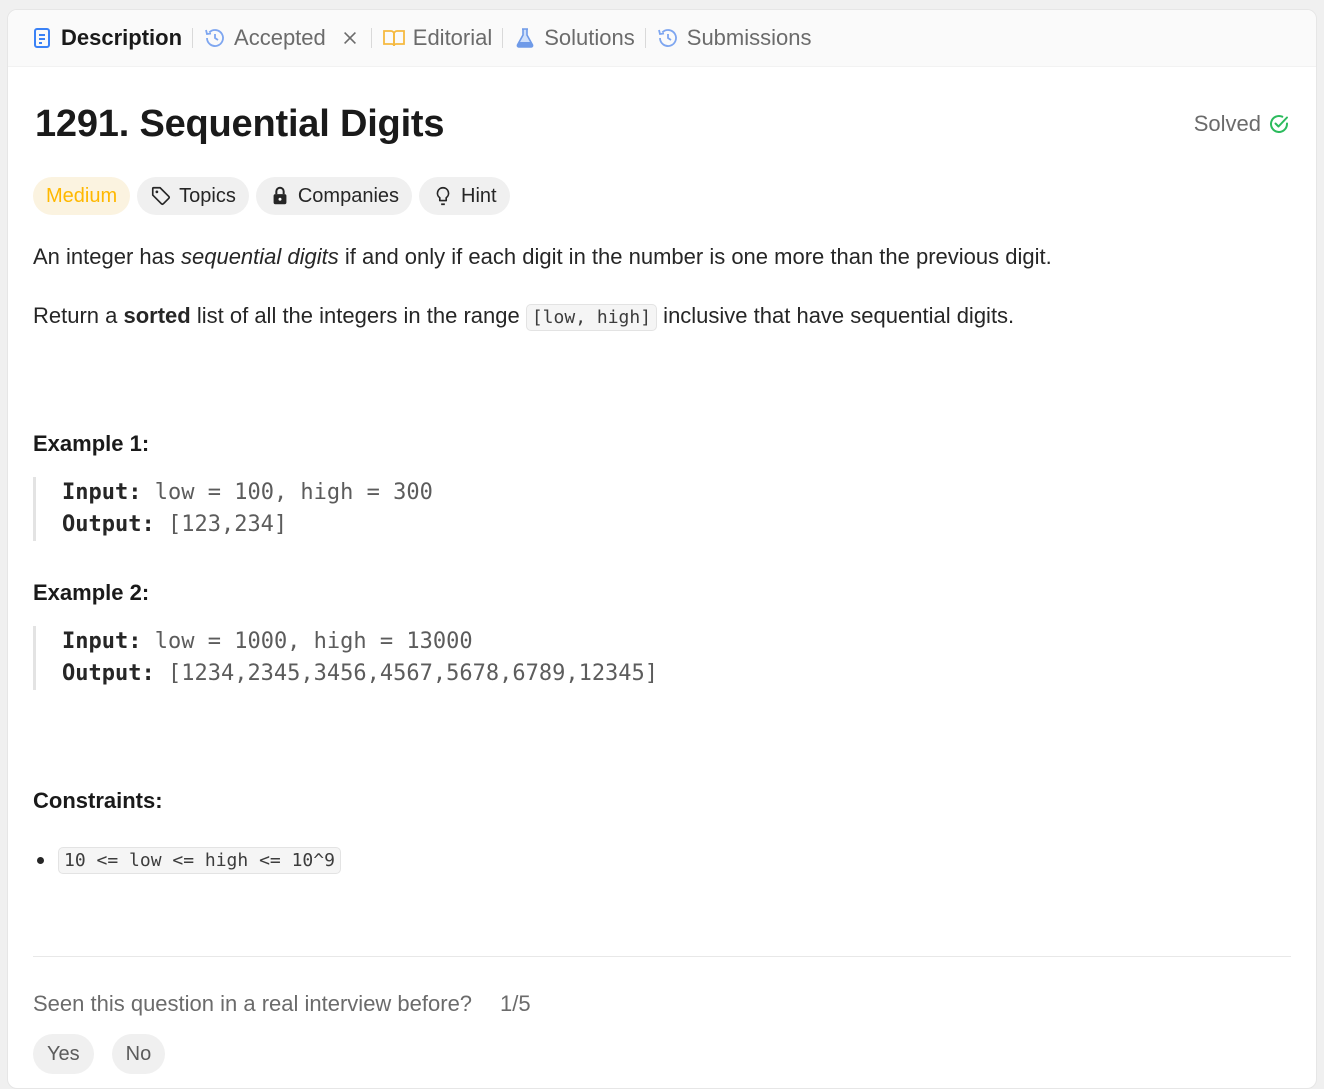 The height and width of the screenshot is (1089, 1324). I want to click on tab-label: Editorial, so click(452, 37).